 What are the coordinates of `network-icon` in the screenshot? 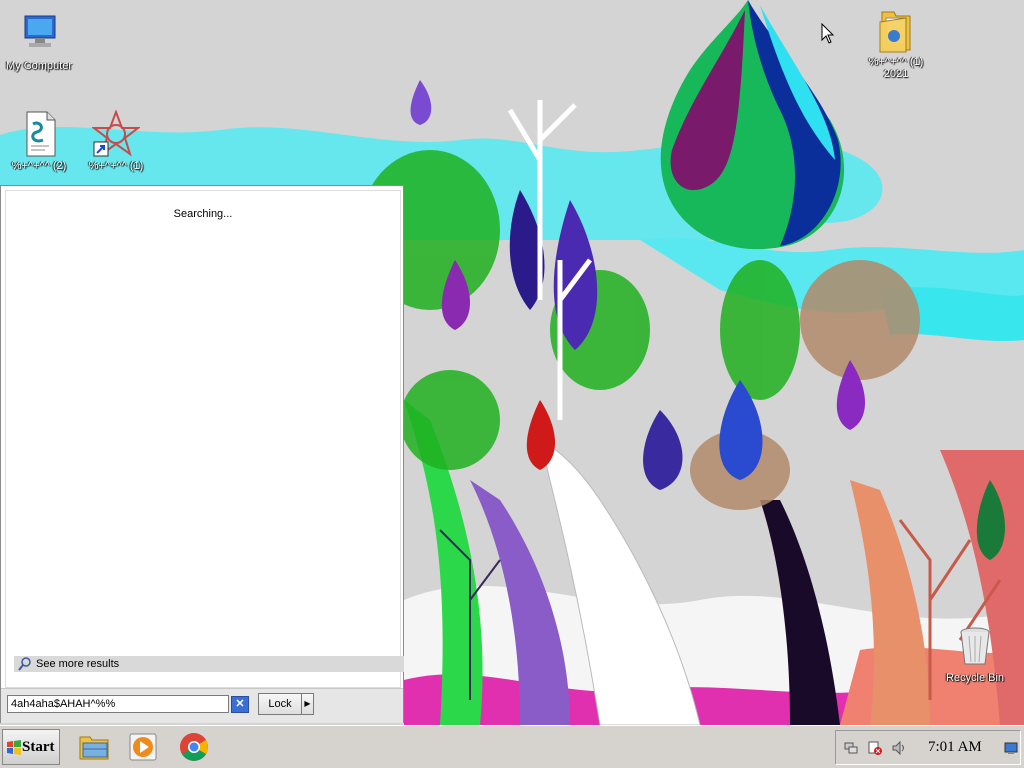 It's located at (851, 748).